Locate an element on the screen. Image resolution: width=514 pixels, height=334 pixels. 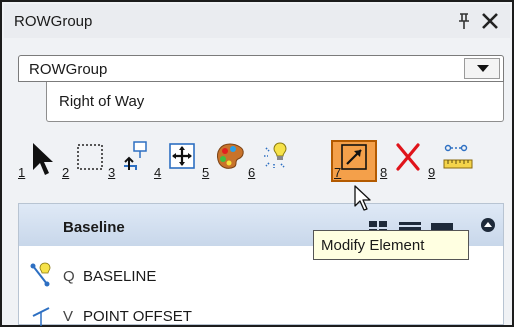
baseline-feature-icon is located at coordinates (40, 274).